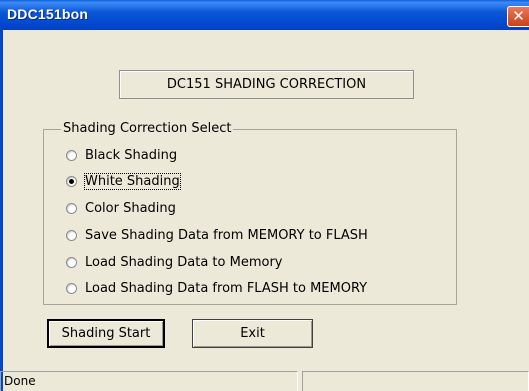 This screenshot has height=391, width=529. What do you see at coordinates (106, 333) in the screenshot?
I see `shading-start-button: Shading Start` at bounding box center [106, 333].